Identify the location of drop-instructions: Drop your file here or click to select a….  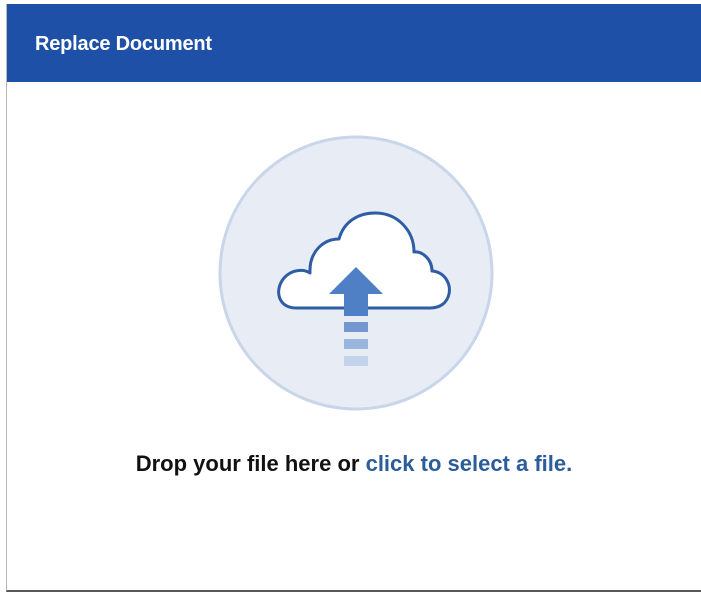
(354, 464).